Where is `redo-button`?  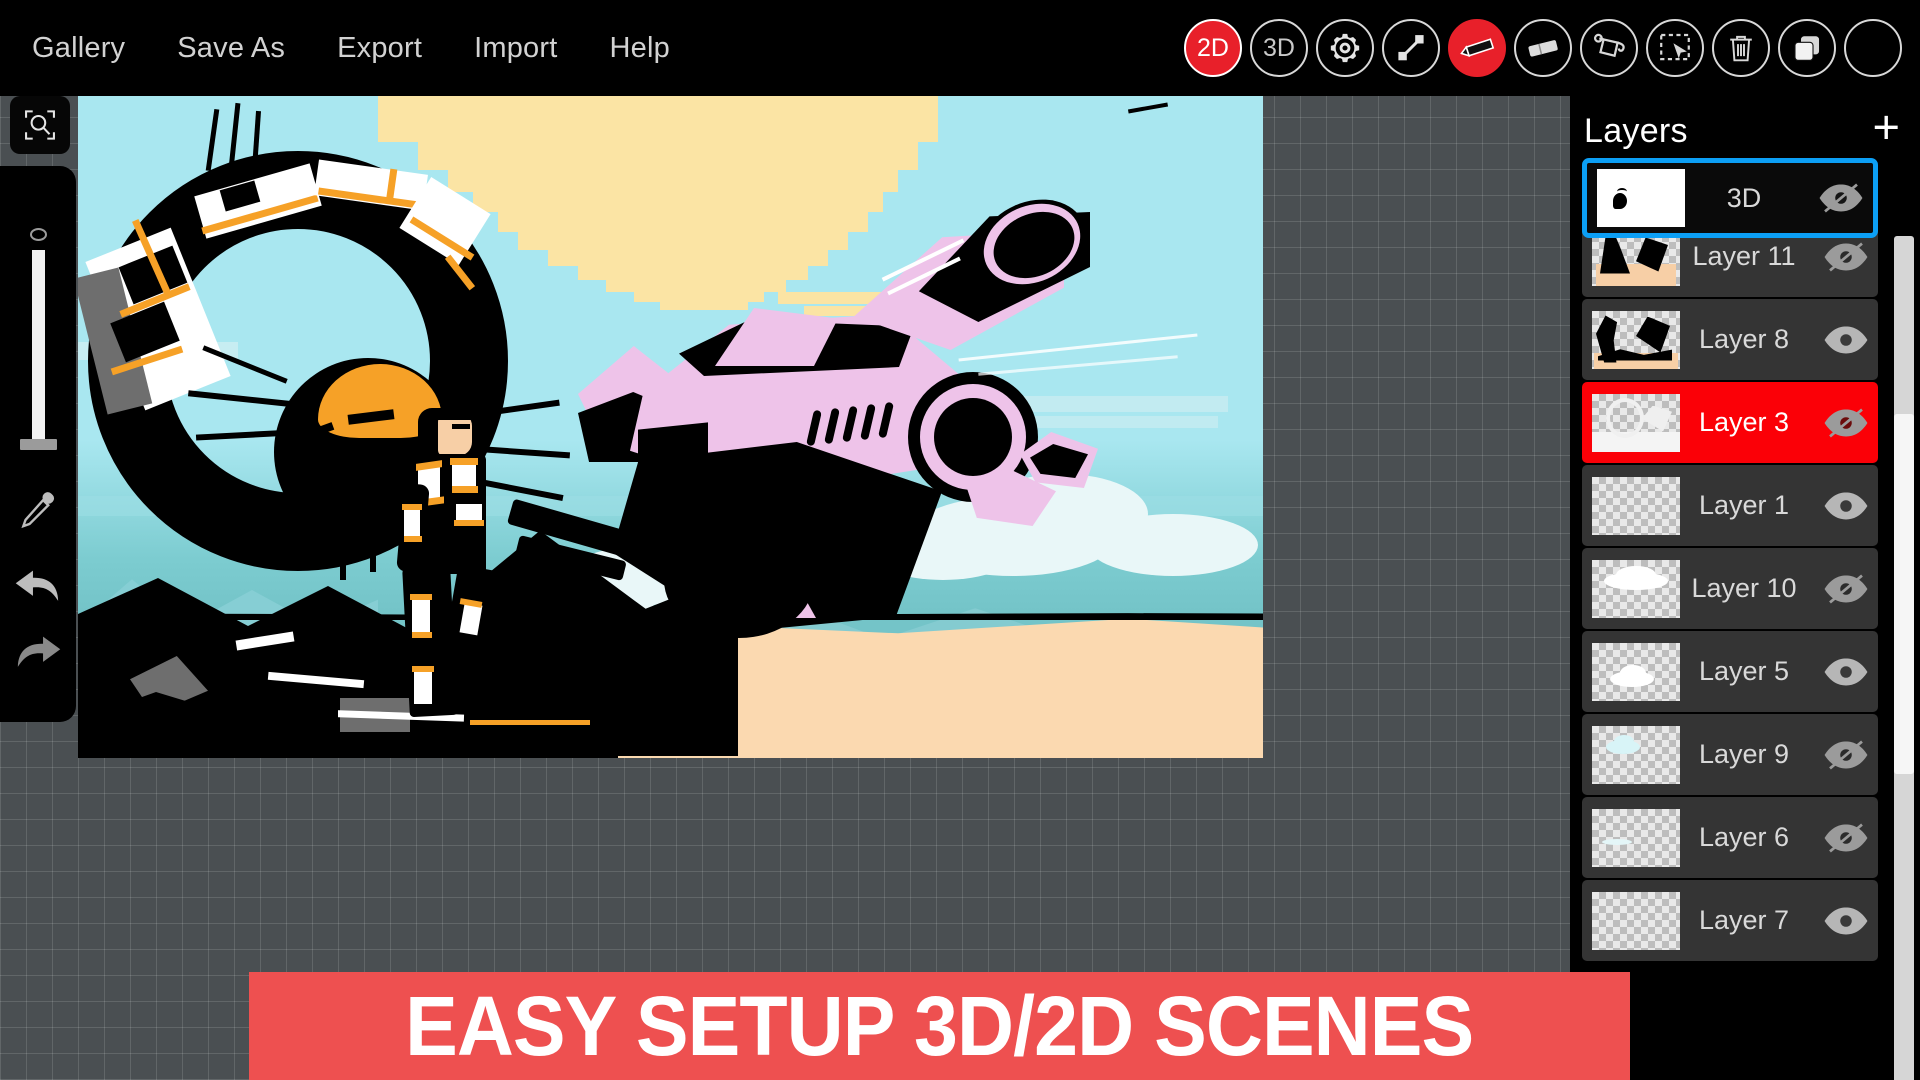 redo-button is located at coordinates (38, 653).